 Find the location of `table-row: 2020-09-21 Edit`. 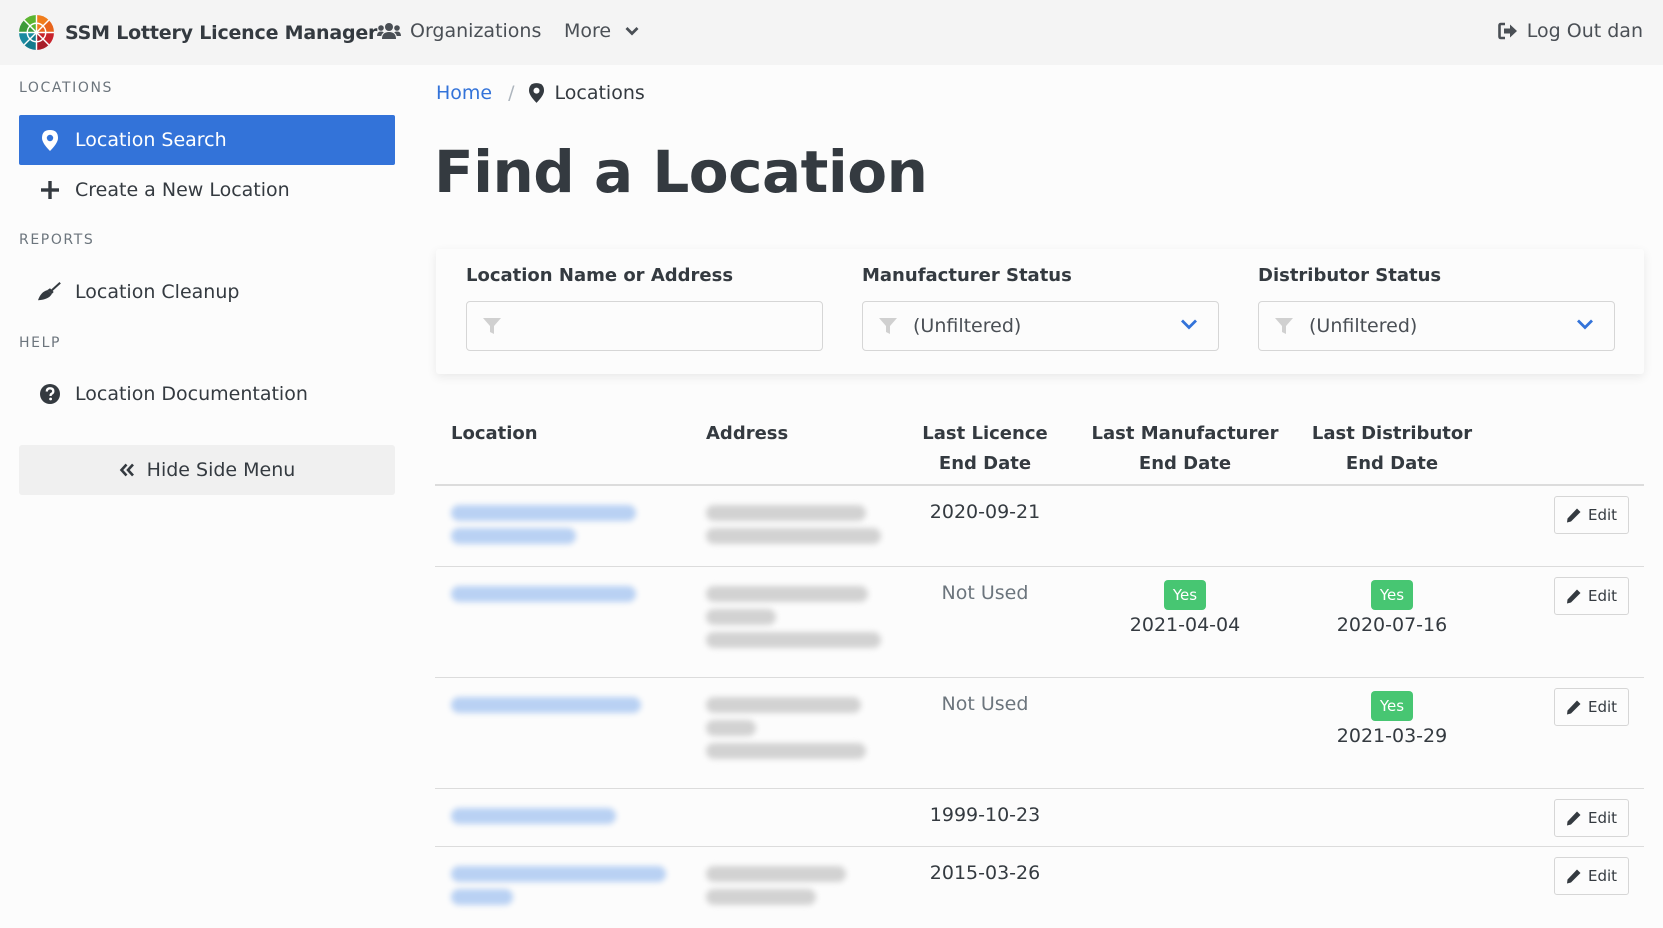

table-row: 2020-09-21 Edit is located at coordinates (1039, 526).